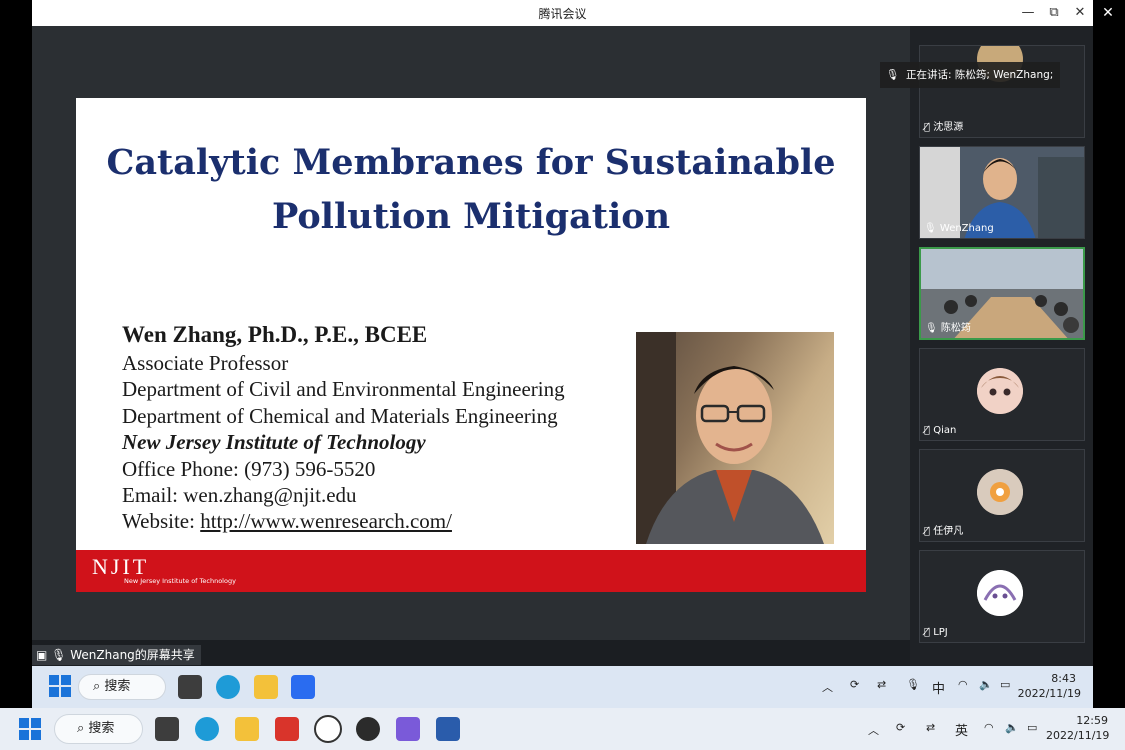 This screenshot has width=1125, height=750. I want to click on local-search-box: ⌕ 搜索, so click(98, 729).